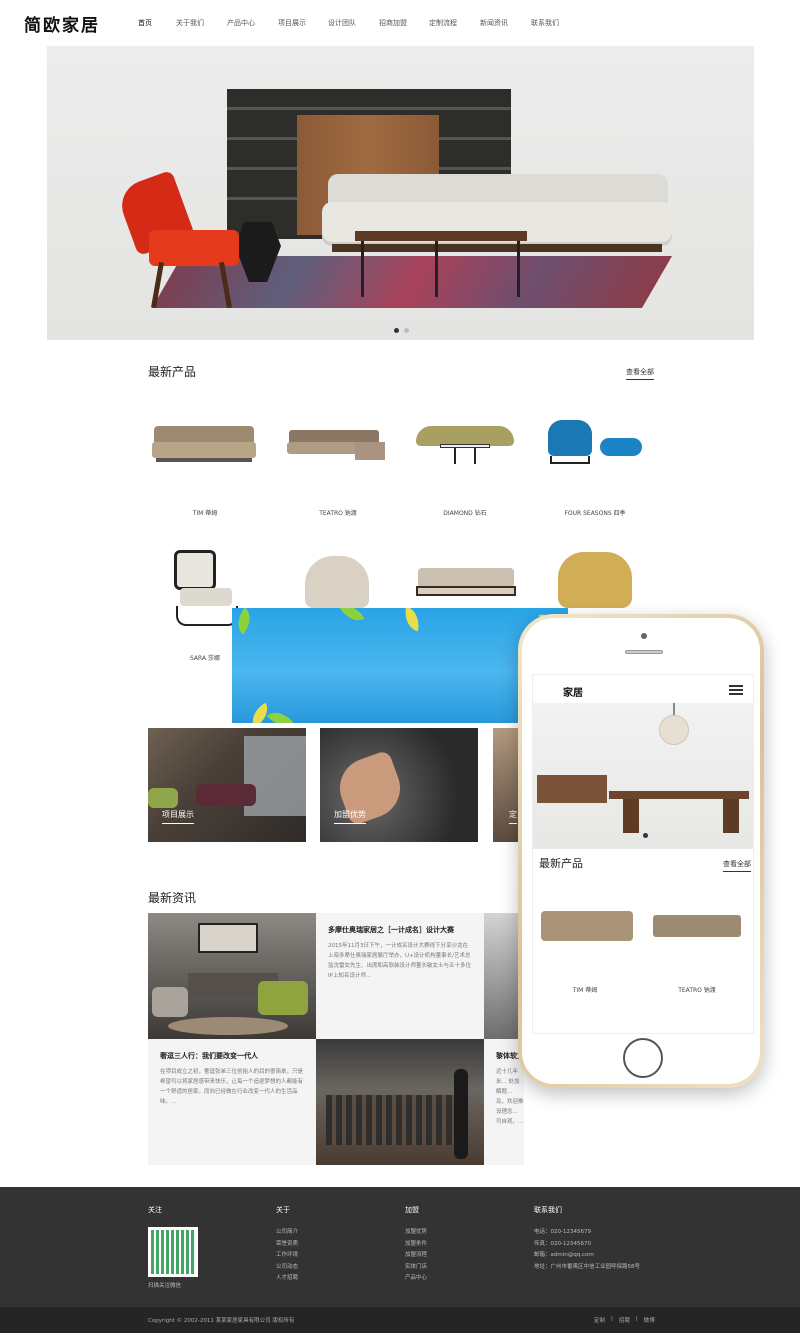  I want to click on qr-caption: 扫描关注微信, so click(165, 1286).